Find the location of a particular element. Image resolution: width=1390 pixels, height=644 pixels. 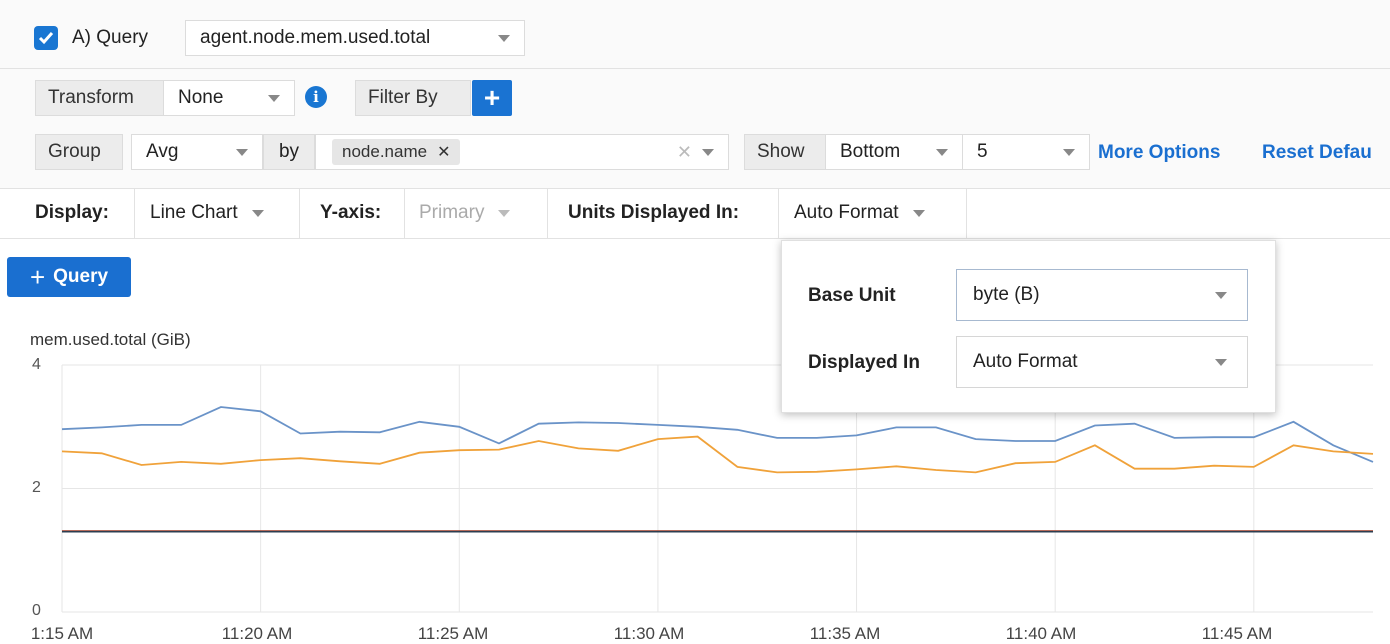

group-label: Group is located at coordinates (79, 152).